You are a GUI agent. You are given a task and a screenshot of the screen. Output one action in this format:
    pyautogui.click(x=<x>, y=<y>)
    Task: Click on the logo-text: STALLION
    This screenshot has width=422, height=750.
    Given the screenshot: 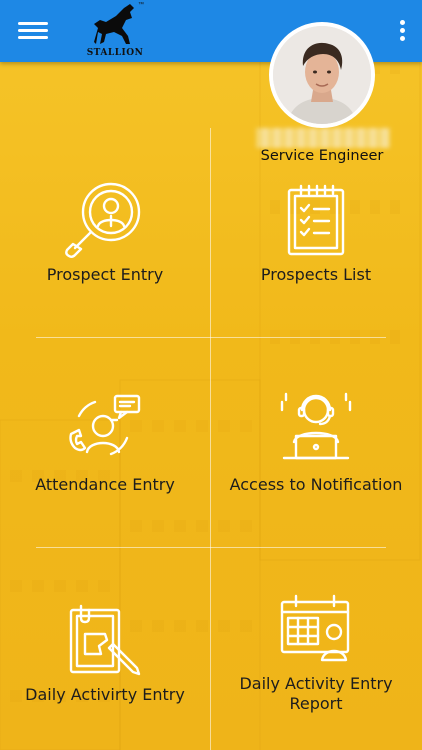 What is the action you would take?
    pyautogui.click(x=115, y=53)
    